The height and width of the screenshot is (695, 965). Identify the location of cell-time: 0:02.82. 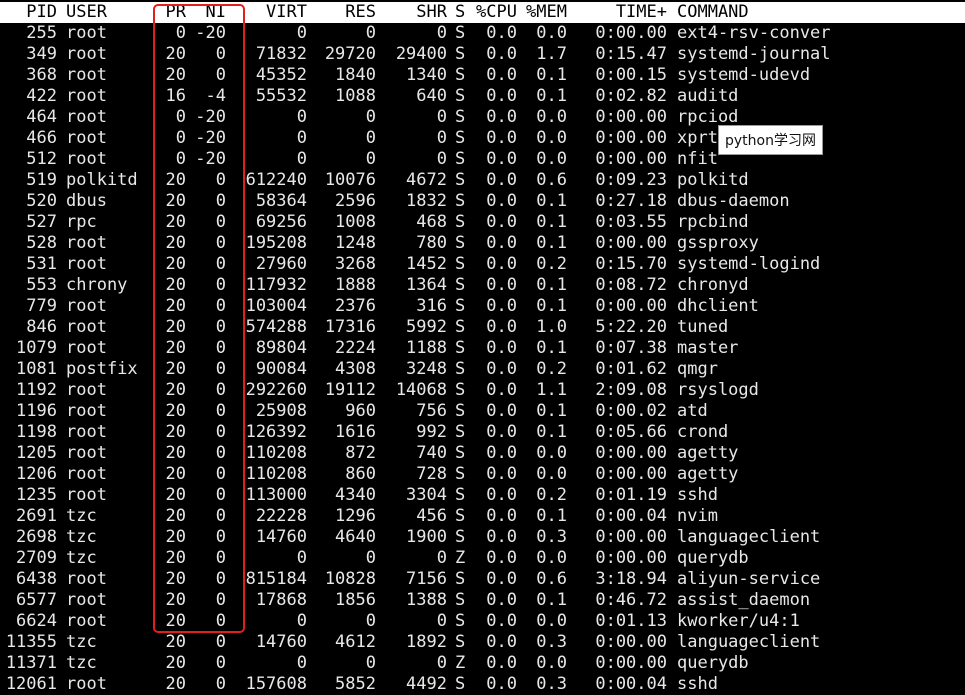
(631, 96).